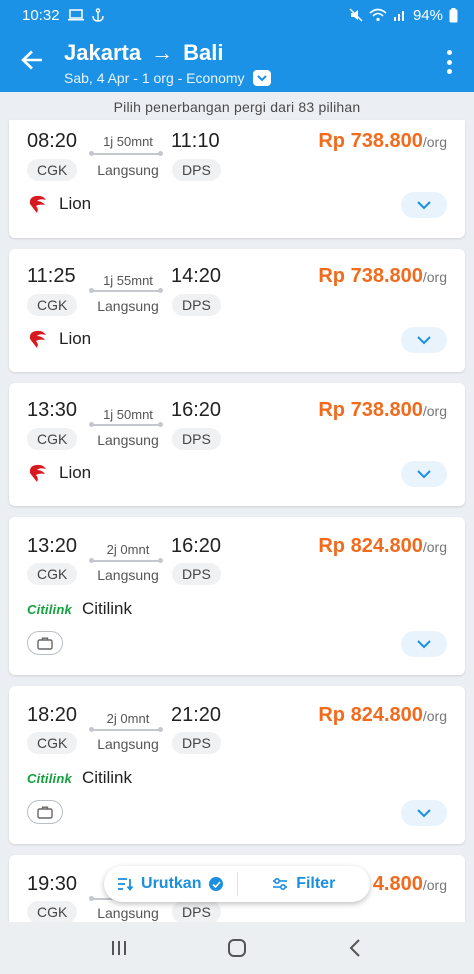 The image size is (474, 974). What do you see at coordinates (237, 107) in the screenshot?
I see `results-count-banner: Pilih penerbangan pergi dari 83 pilihan` at bounding box center [237, 107].